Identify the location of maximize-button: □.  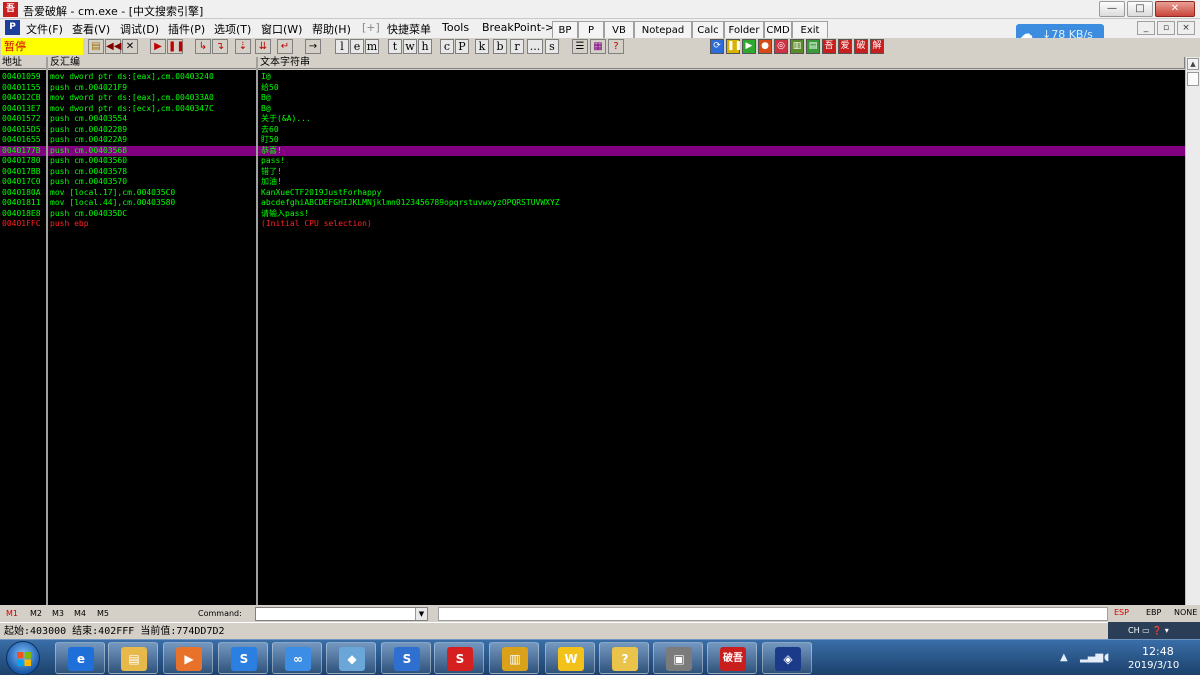
(1140, 9).